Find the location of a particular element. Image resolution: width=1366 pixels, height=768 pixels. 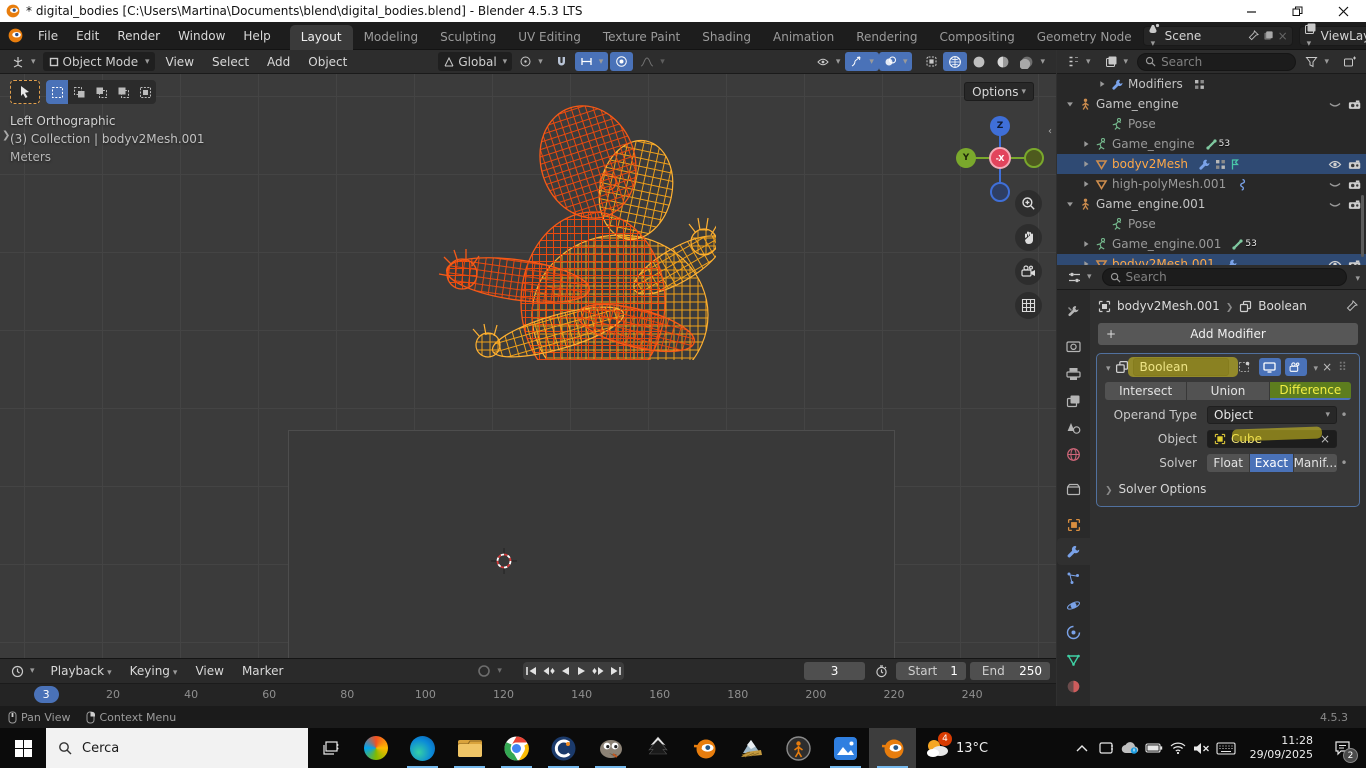

properties-tab-modifiers is located at coordinates (1073, 551).